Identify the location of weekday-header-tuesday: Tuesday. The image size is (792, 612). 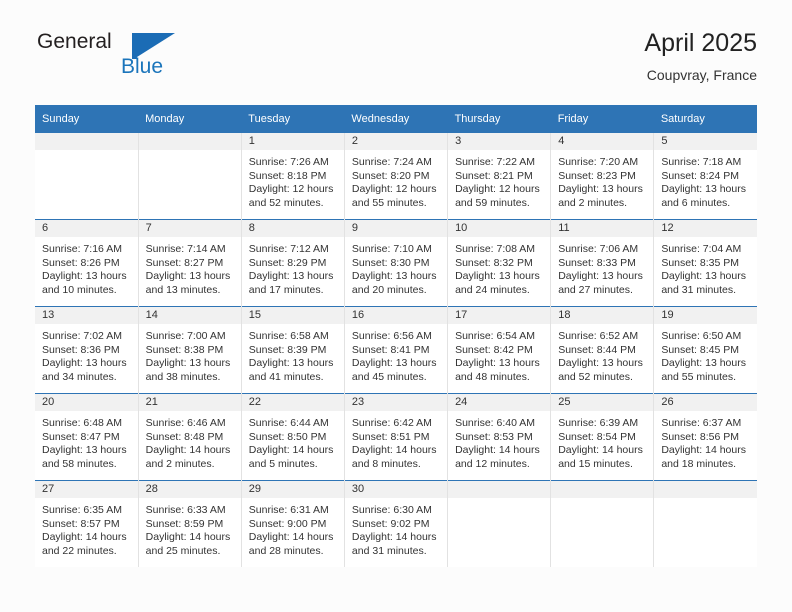
(293, 119).